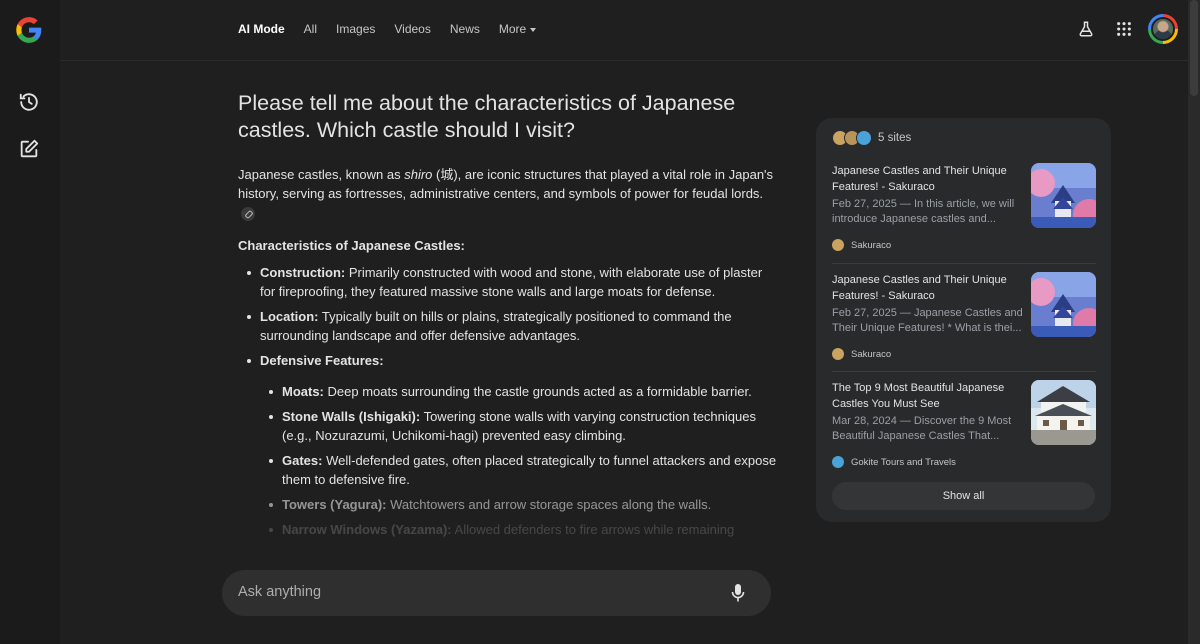 The image size is (1200, 644). What do you see at coordinates (29, 30) in the screenshot?
I see `google-logo` at bounding box center [29, 30].